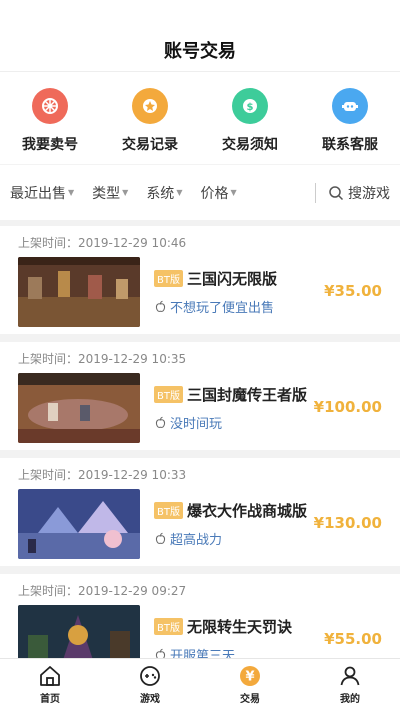  What do you see at coordinates (150, 145) in the screenshot?
I see `quick-action-label: 交易记录` at bounding box center [150, 145].